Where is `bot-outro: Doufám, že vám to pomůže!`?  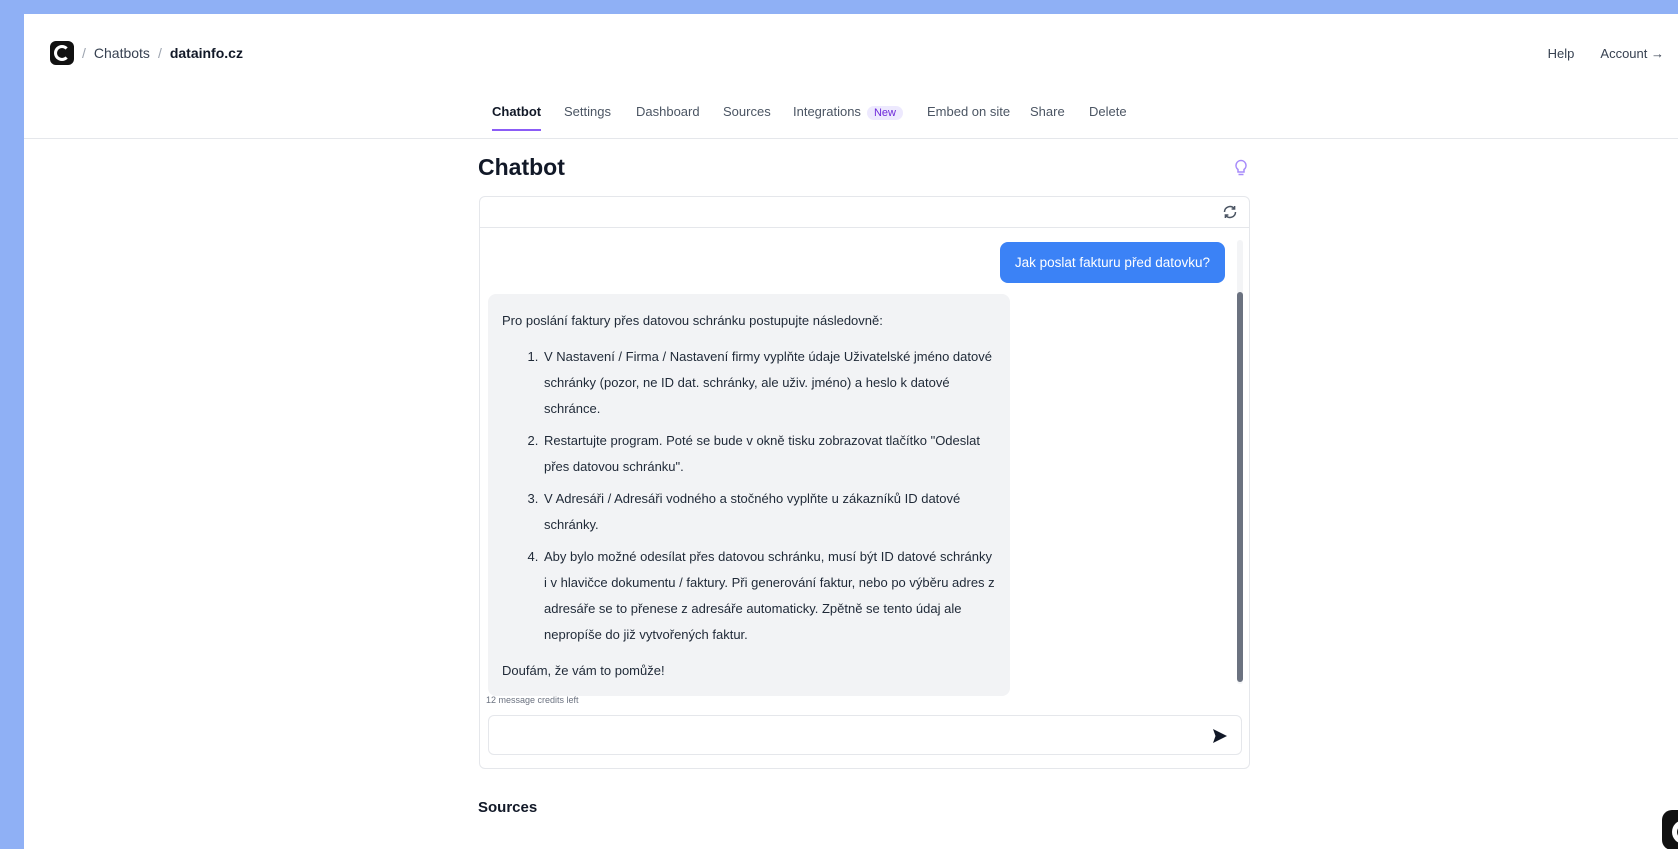 bot-outro: Doufám, že vám to pomůže! is located at coordinates (583, 670).